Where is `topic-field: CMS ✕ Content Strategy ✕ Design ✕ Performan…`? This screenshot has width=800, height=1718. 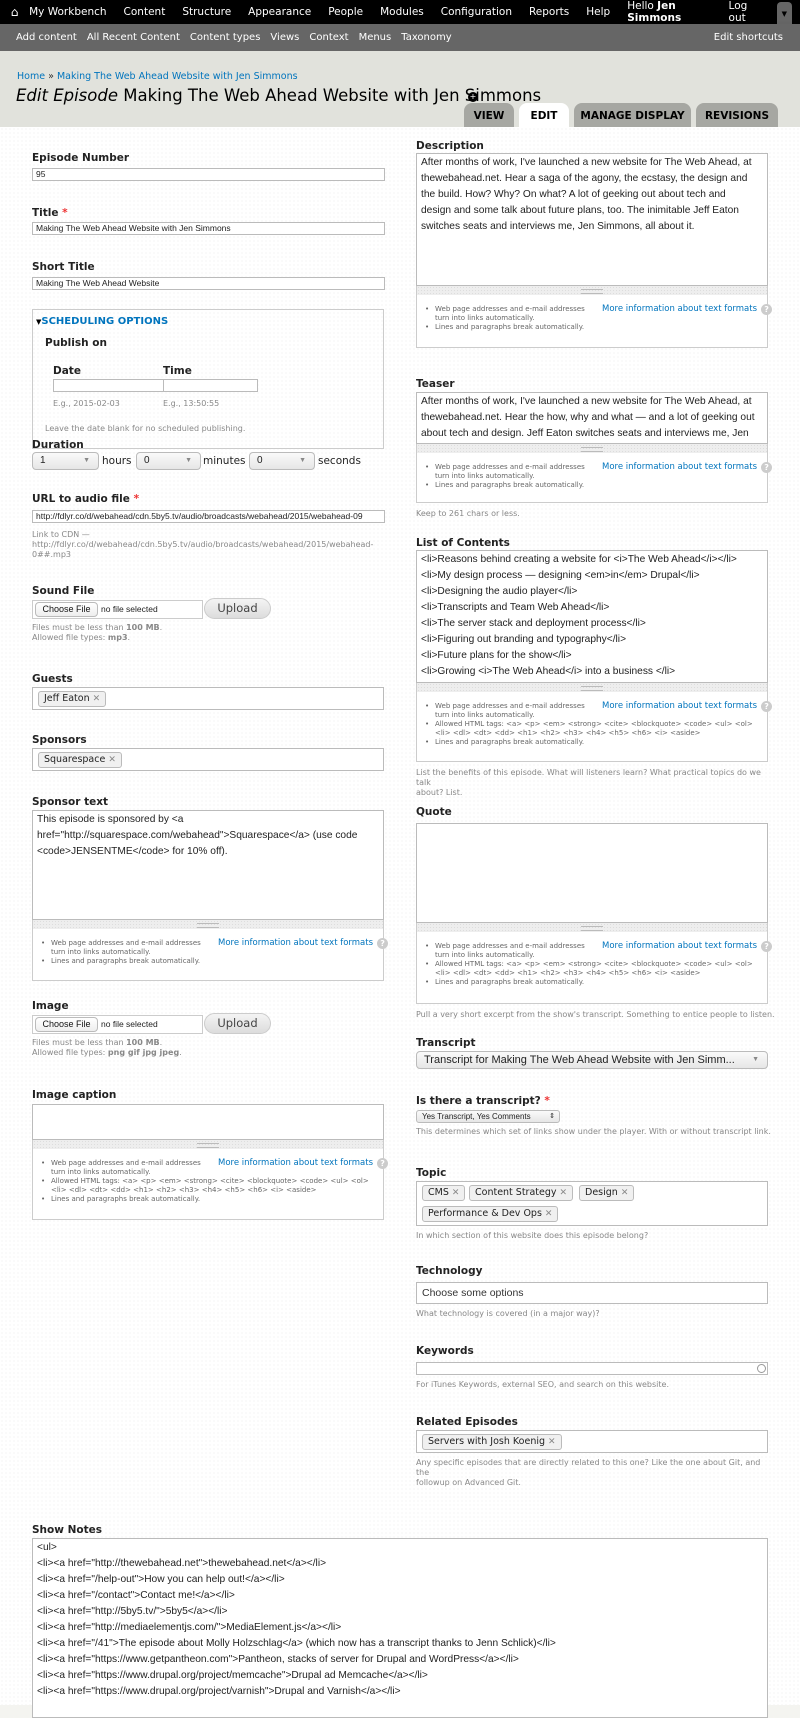 topic-field: CMS ✕ Content Strategy ✕ Design ✕ Performan… is located at coordinates (592, 1203).